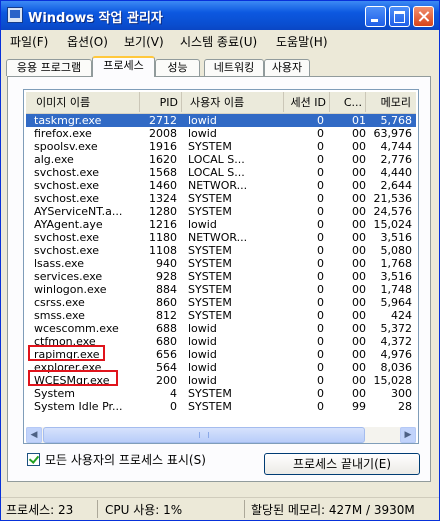 The height and width of the screenshot is (521, 440). Describe the element at coordinates (396, 354) in the screenshot. I see `proc-memory: 4,976` at that location.